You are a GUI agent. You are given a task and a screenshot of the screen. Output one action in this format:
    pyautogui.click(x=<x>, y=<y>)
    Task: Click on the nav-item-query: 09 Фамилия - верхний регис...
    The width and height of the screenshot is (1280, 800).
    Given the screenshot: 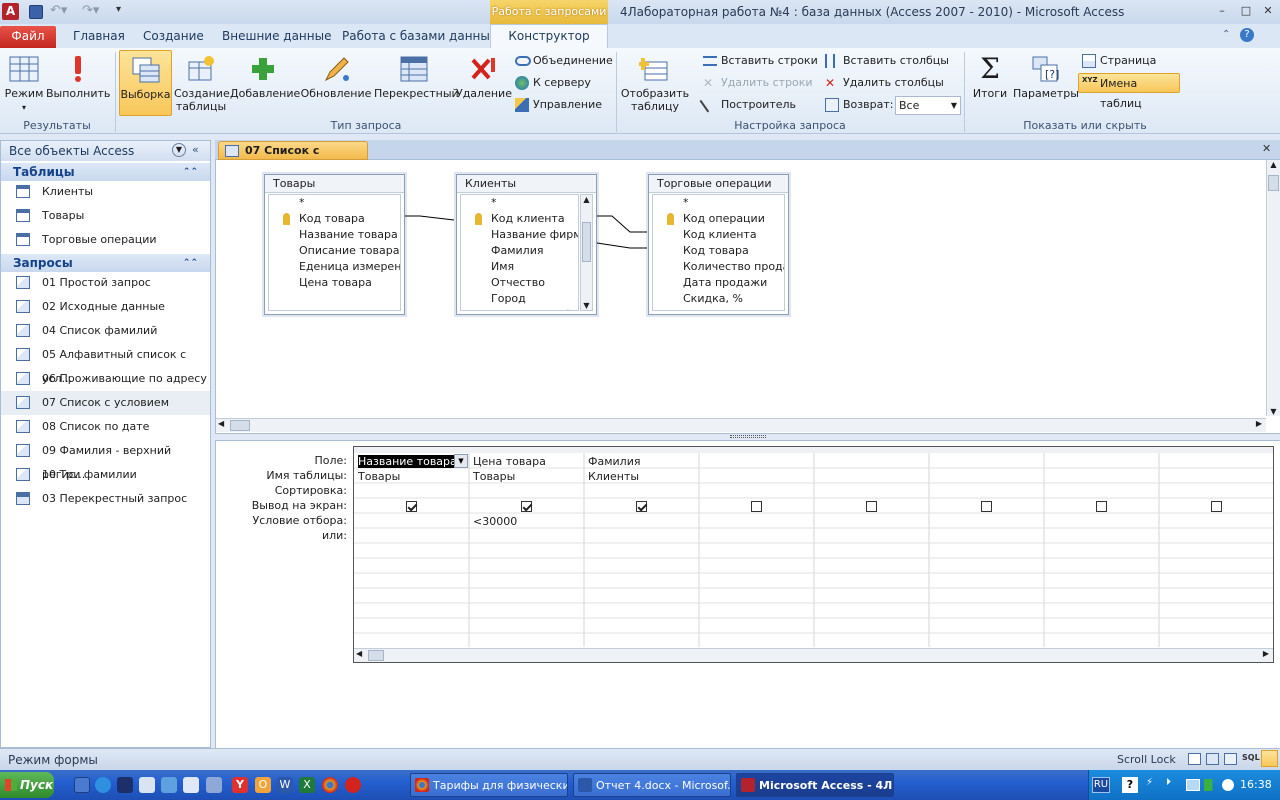 What is the action you would take?
    pyautogui.click(x=105, y=460)
    